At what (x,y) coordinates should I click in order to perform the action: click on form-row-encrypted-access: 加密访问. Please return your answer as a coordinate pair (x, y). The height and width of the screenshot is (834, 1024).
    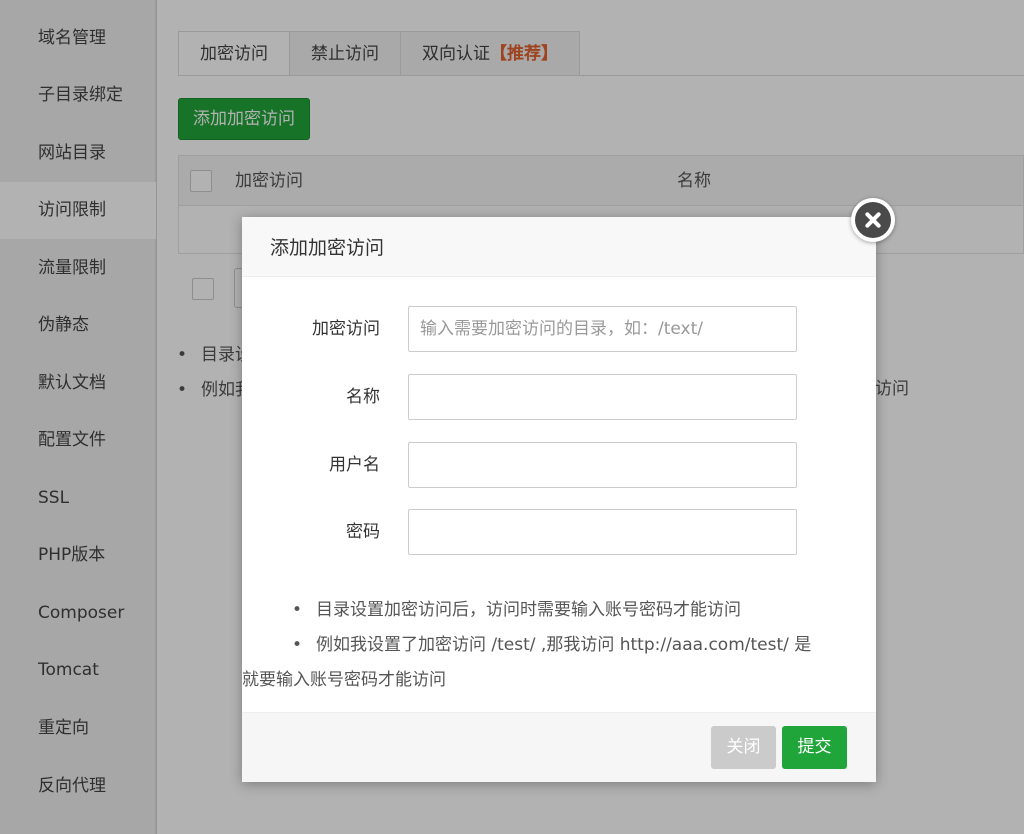
    Looking at the image, I should click on (559, 329).